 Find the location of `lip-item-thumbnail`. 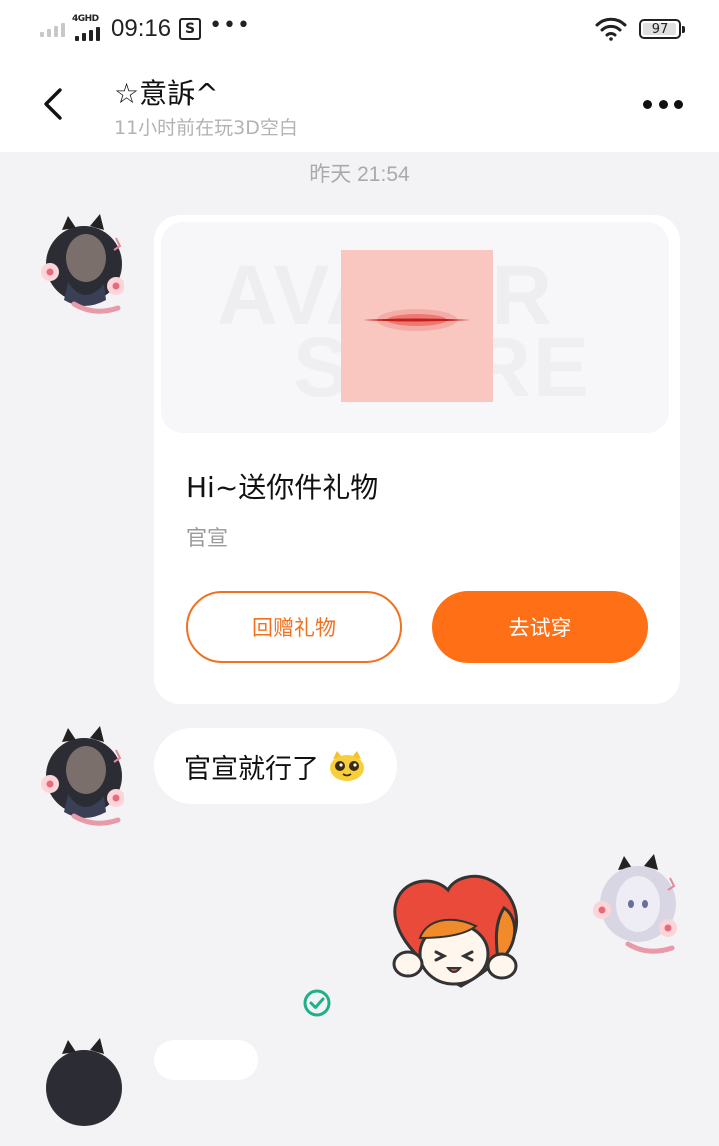

lip-item-thumbnail is located at coordinates (417, 326).